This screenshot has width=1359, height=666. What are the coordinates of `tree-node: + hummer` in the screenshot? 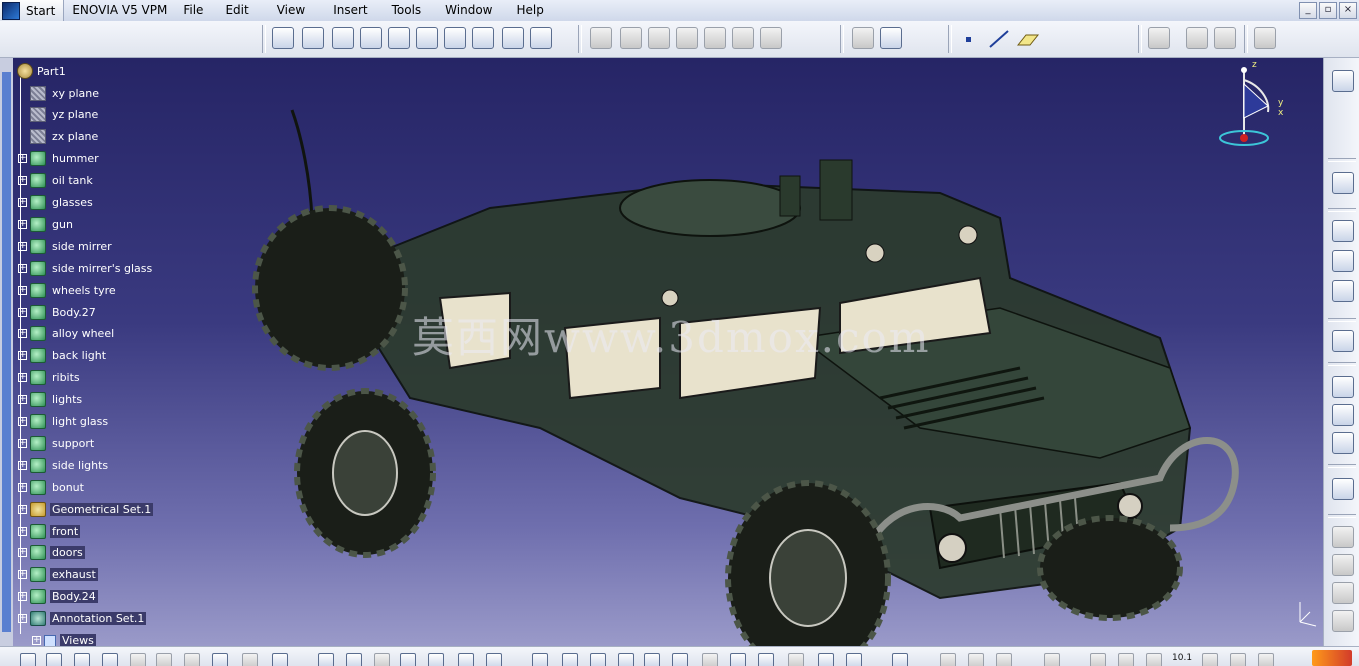 It's located at (59, 159).